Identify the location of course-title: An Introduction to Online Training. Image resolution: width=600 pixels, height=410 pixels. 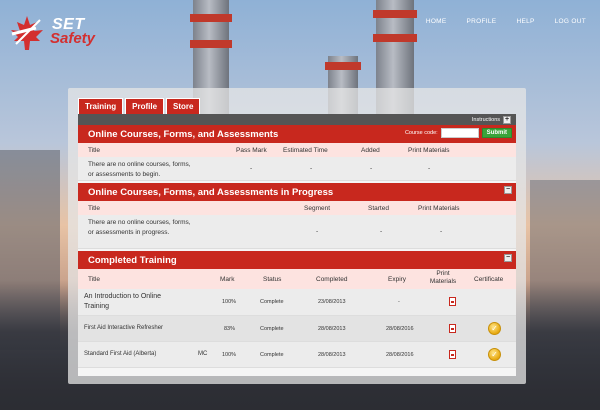
(134, 302).